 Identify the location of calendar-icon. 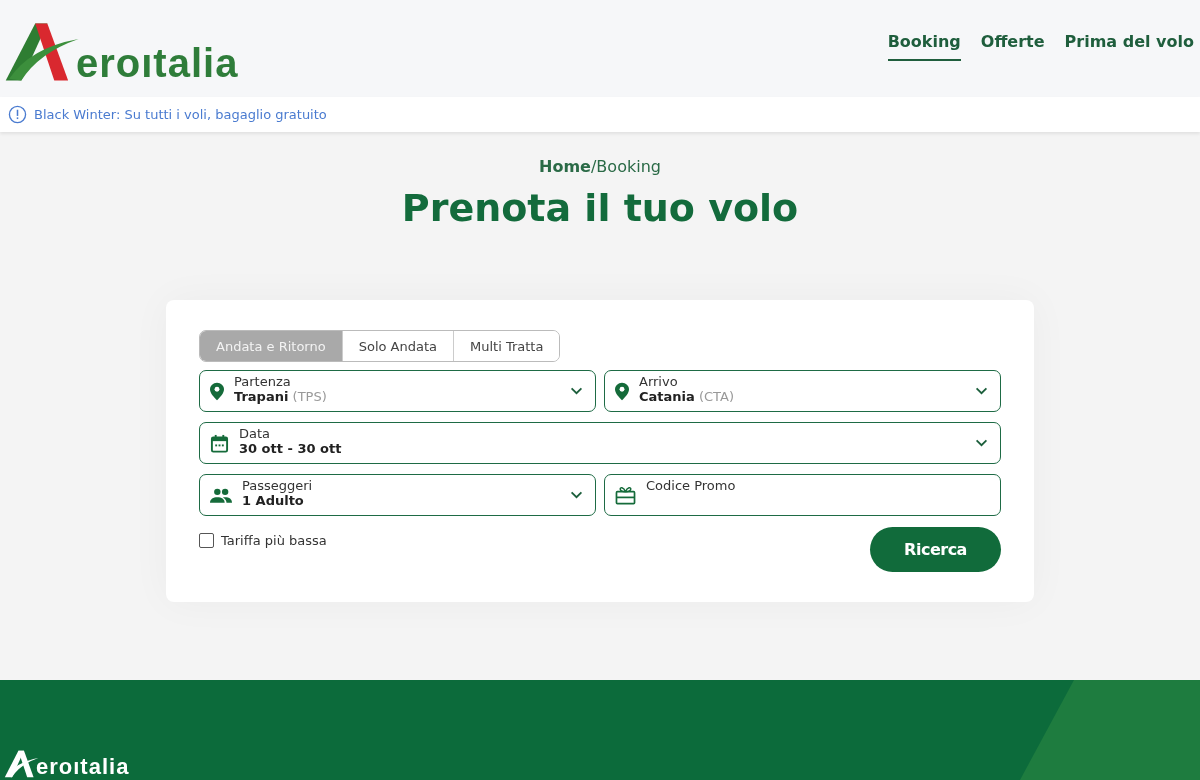
(219, 443).